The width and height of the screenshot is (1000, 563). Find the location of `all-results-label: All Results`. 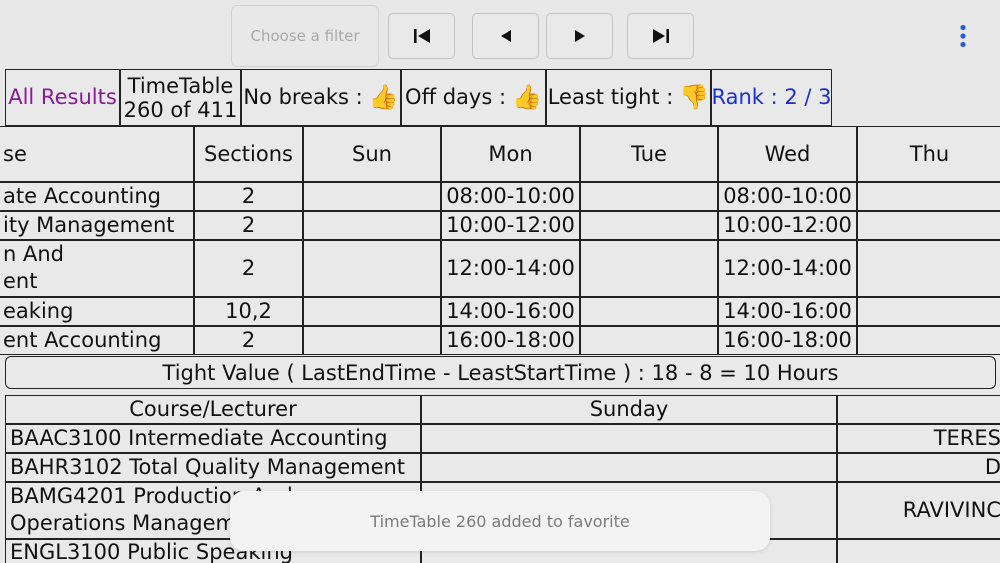

all-results-label: All Results is located at coordinates (62, 97).